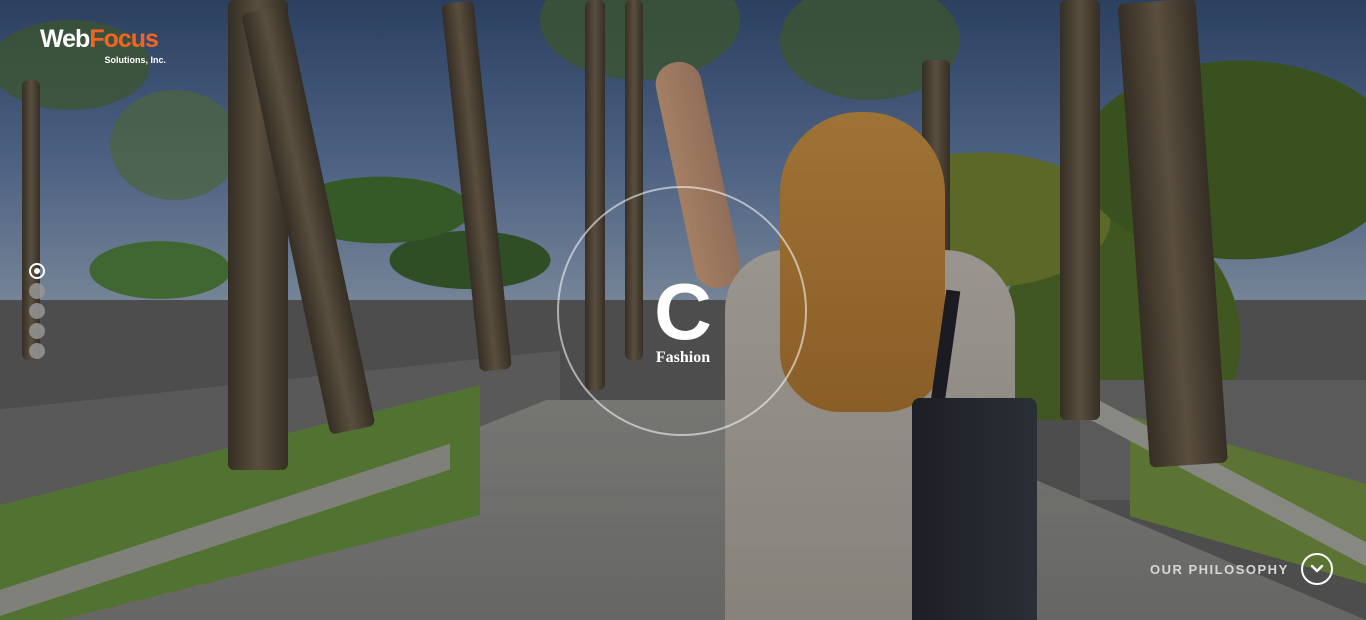  I want to click on slide-pagination, so click(38, 313).